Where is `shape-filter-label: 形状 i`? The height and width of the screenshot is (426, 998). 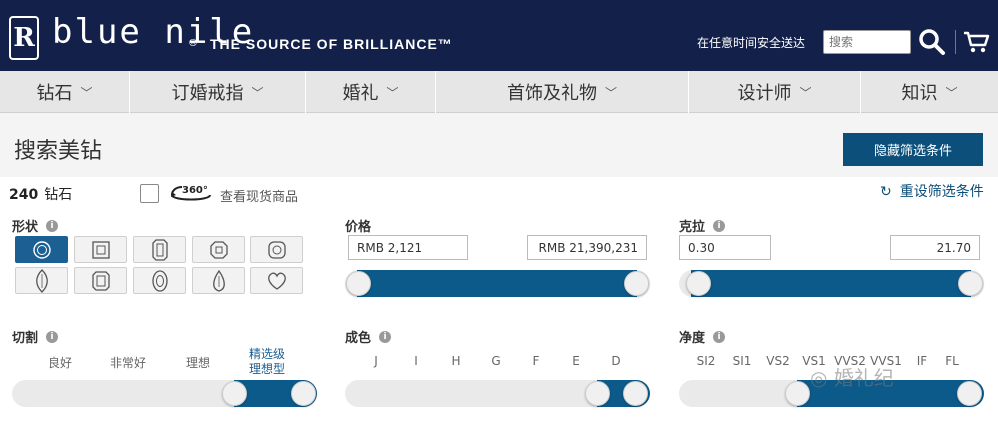
shape-filter-label: 形状 i is located at coordinates (35, 225).